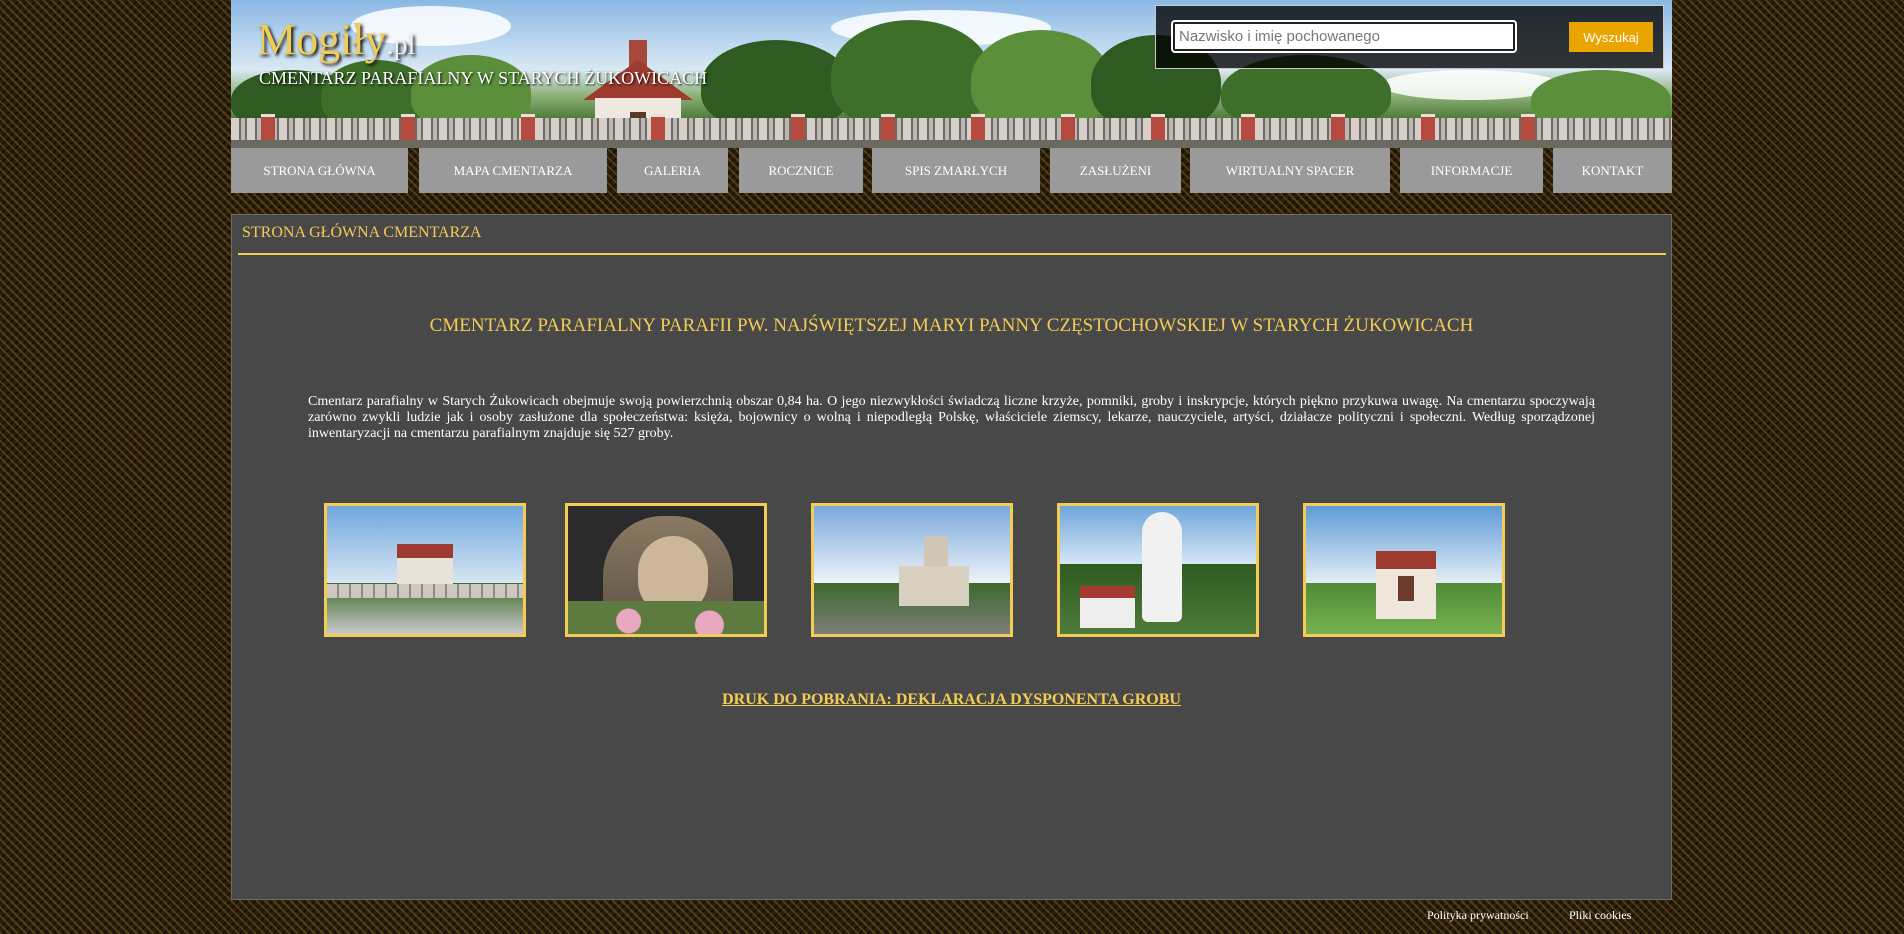 This screenshot has height=934, width=1904. I want to click on nav-item-rocznice: ROCZNICE, so click(801, 170).